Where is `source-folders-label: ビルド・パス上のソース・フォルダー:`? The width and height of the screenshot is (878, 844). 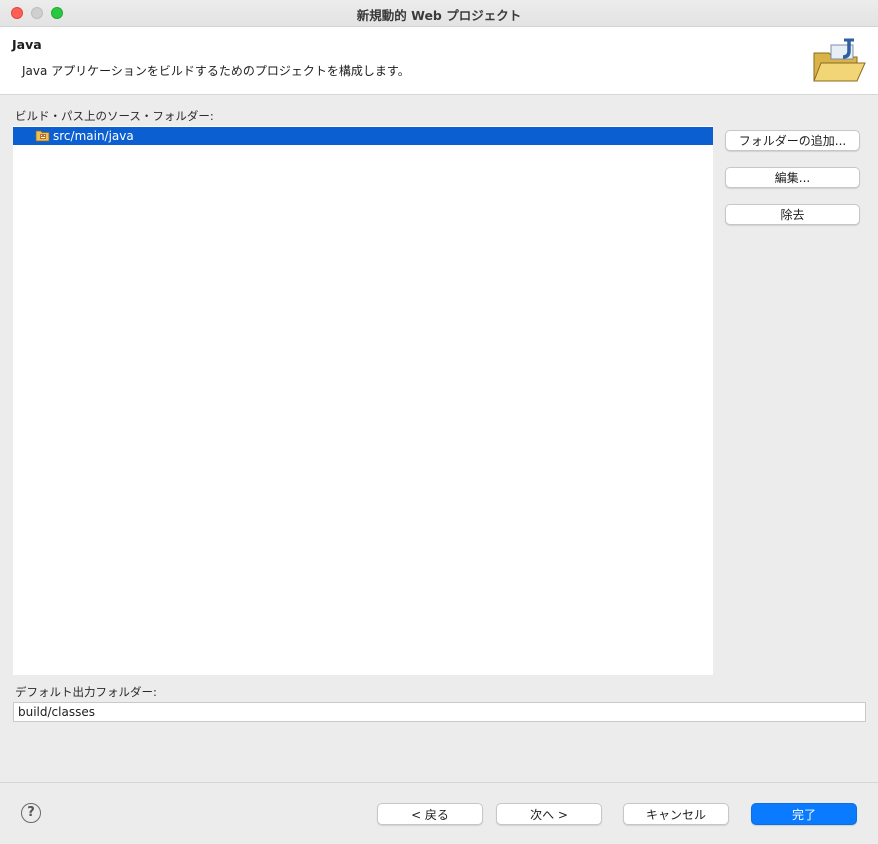
source-folders-label: ビルド・パス上のソース・フォルダー: is located at coordinates (114, 116).